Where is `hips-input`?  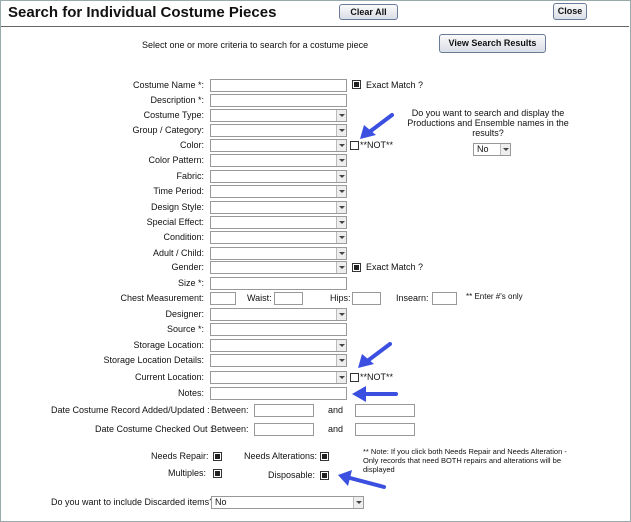 hips-input is located at coordinates (366, 298).